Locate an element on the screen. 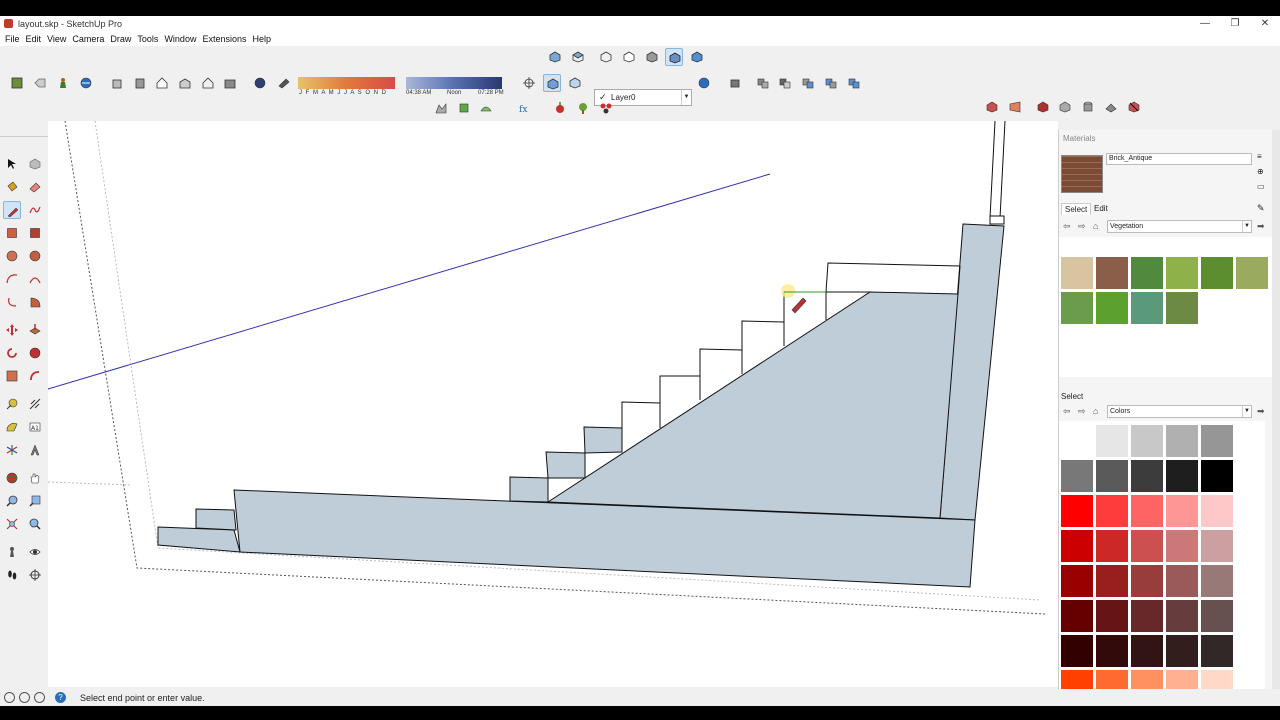 This screenshot has width=1280, height=720. shadows-toggle-button is located at coordinates (260, 83).